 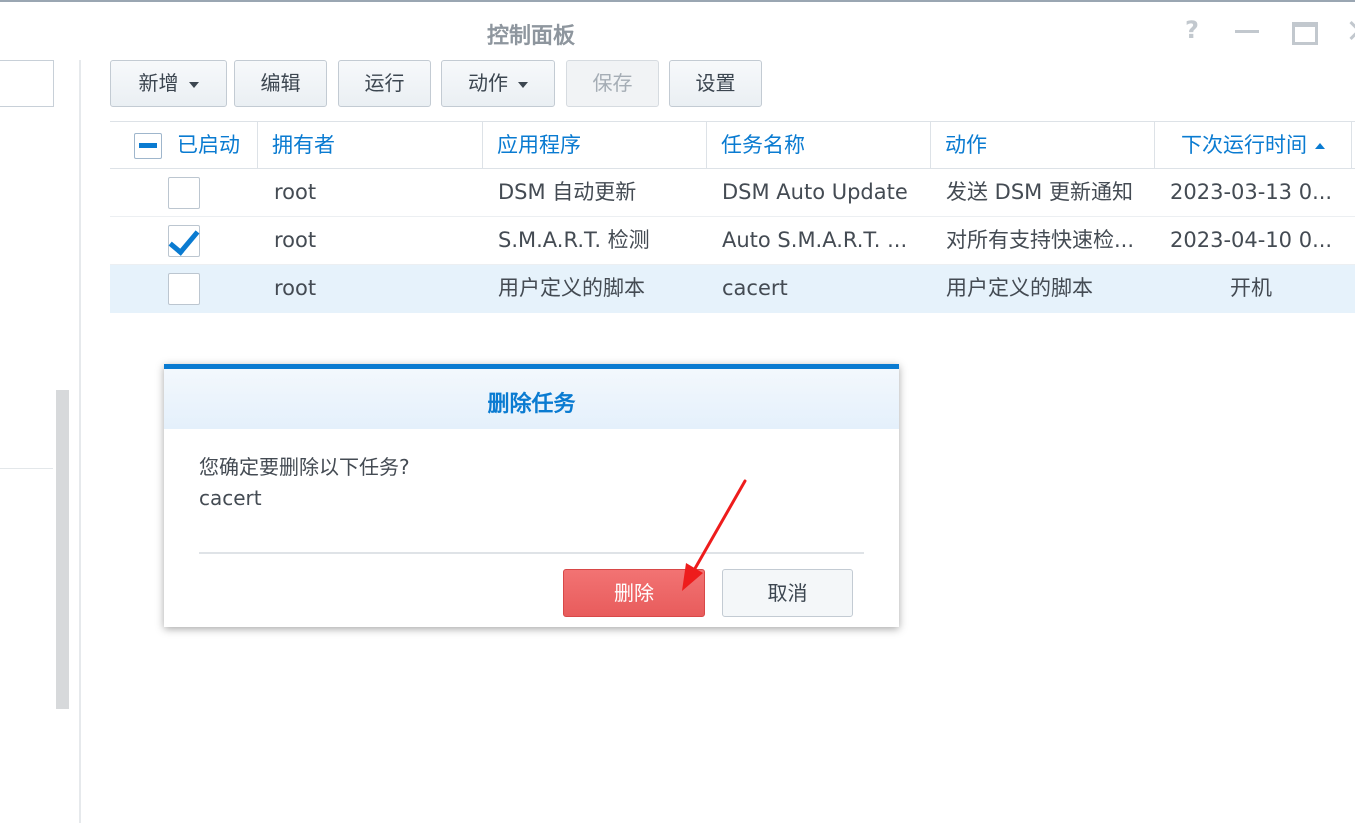 I want to click on action-button-label: 动作, so click(x=488, y=83).